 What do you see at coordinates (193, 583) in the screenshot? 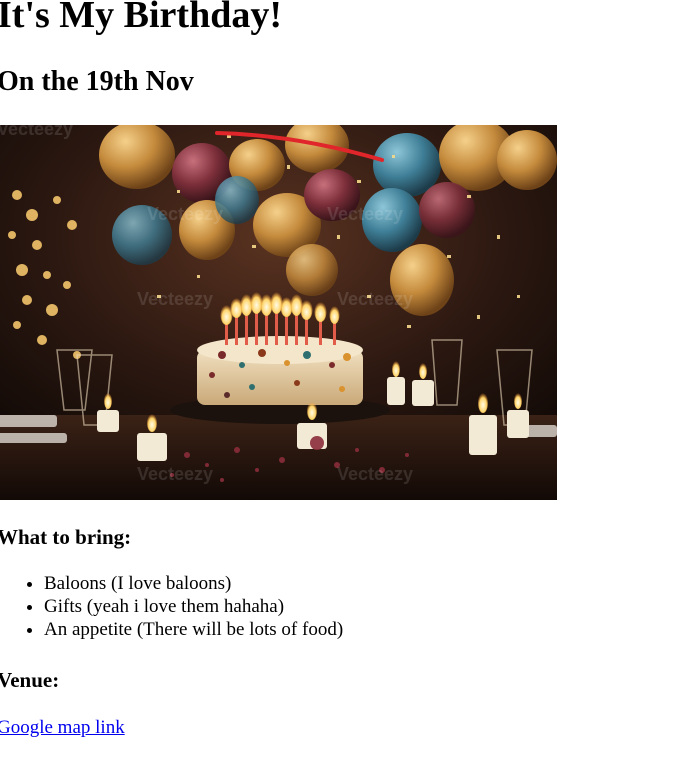
I see `list-item: Baloons (I love baloons)` at bounding box center [193, 583].